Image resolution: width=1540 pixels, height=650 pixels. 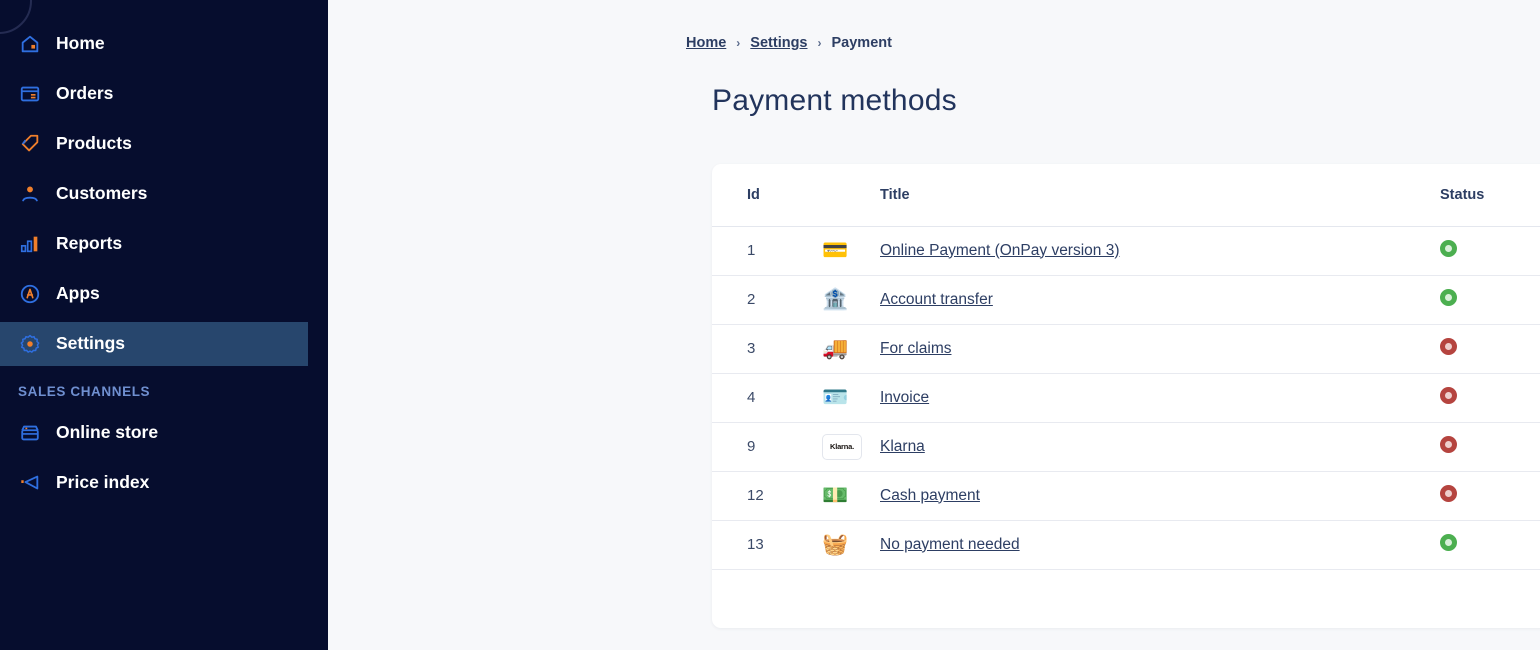 I want to click on sidebar-item-label: Apps, so click(x=78, y=293).